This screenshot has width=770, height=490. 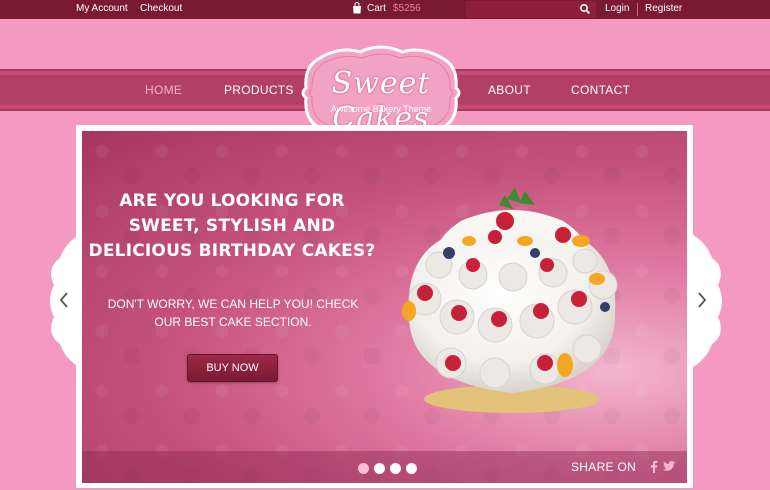 What do you see at coordinates (381, 109) in the screenshot?
I see `logo-subtitle: Awesome Bakery Theme` at bounding box center [381, 109].